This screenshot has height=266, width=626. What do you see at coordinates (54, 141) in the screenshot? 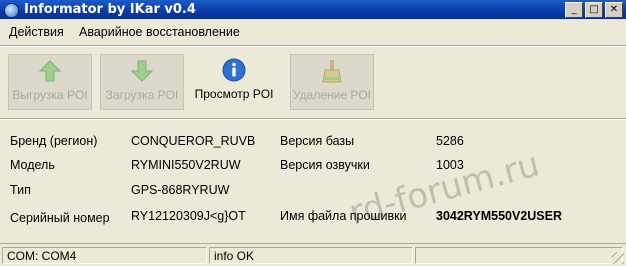
I see `brand-label: Бренд (регион)` at bounding box center [54, 141].